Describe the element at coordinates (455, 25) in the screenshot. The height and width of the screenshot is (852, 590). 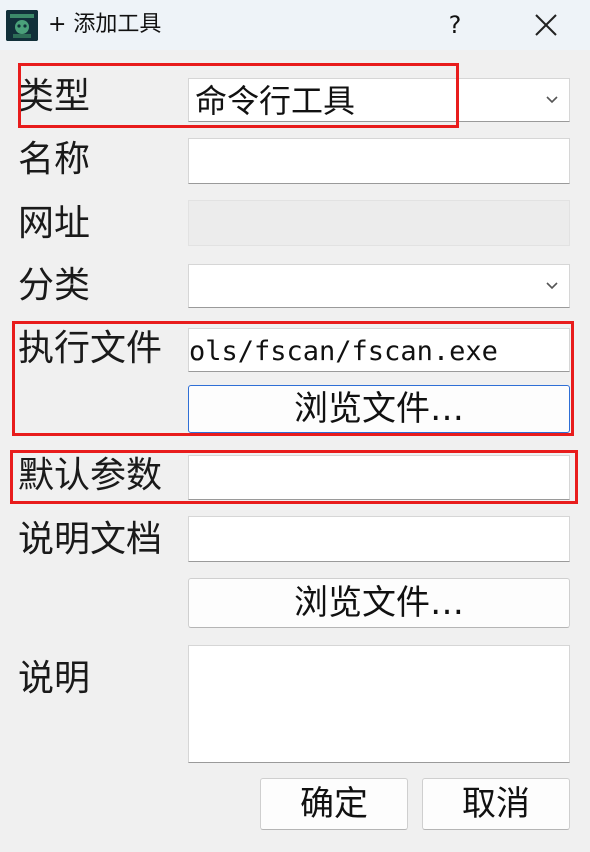
I see `help-button: ?` at that location.